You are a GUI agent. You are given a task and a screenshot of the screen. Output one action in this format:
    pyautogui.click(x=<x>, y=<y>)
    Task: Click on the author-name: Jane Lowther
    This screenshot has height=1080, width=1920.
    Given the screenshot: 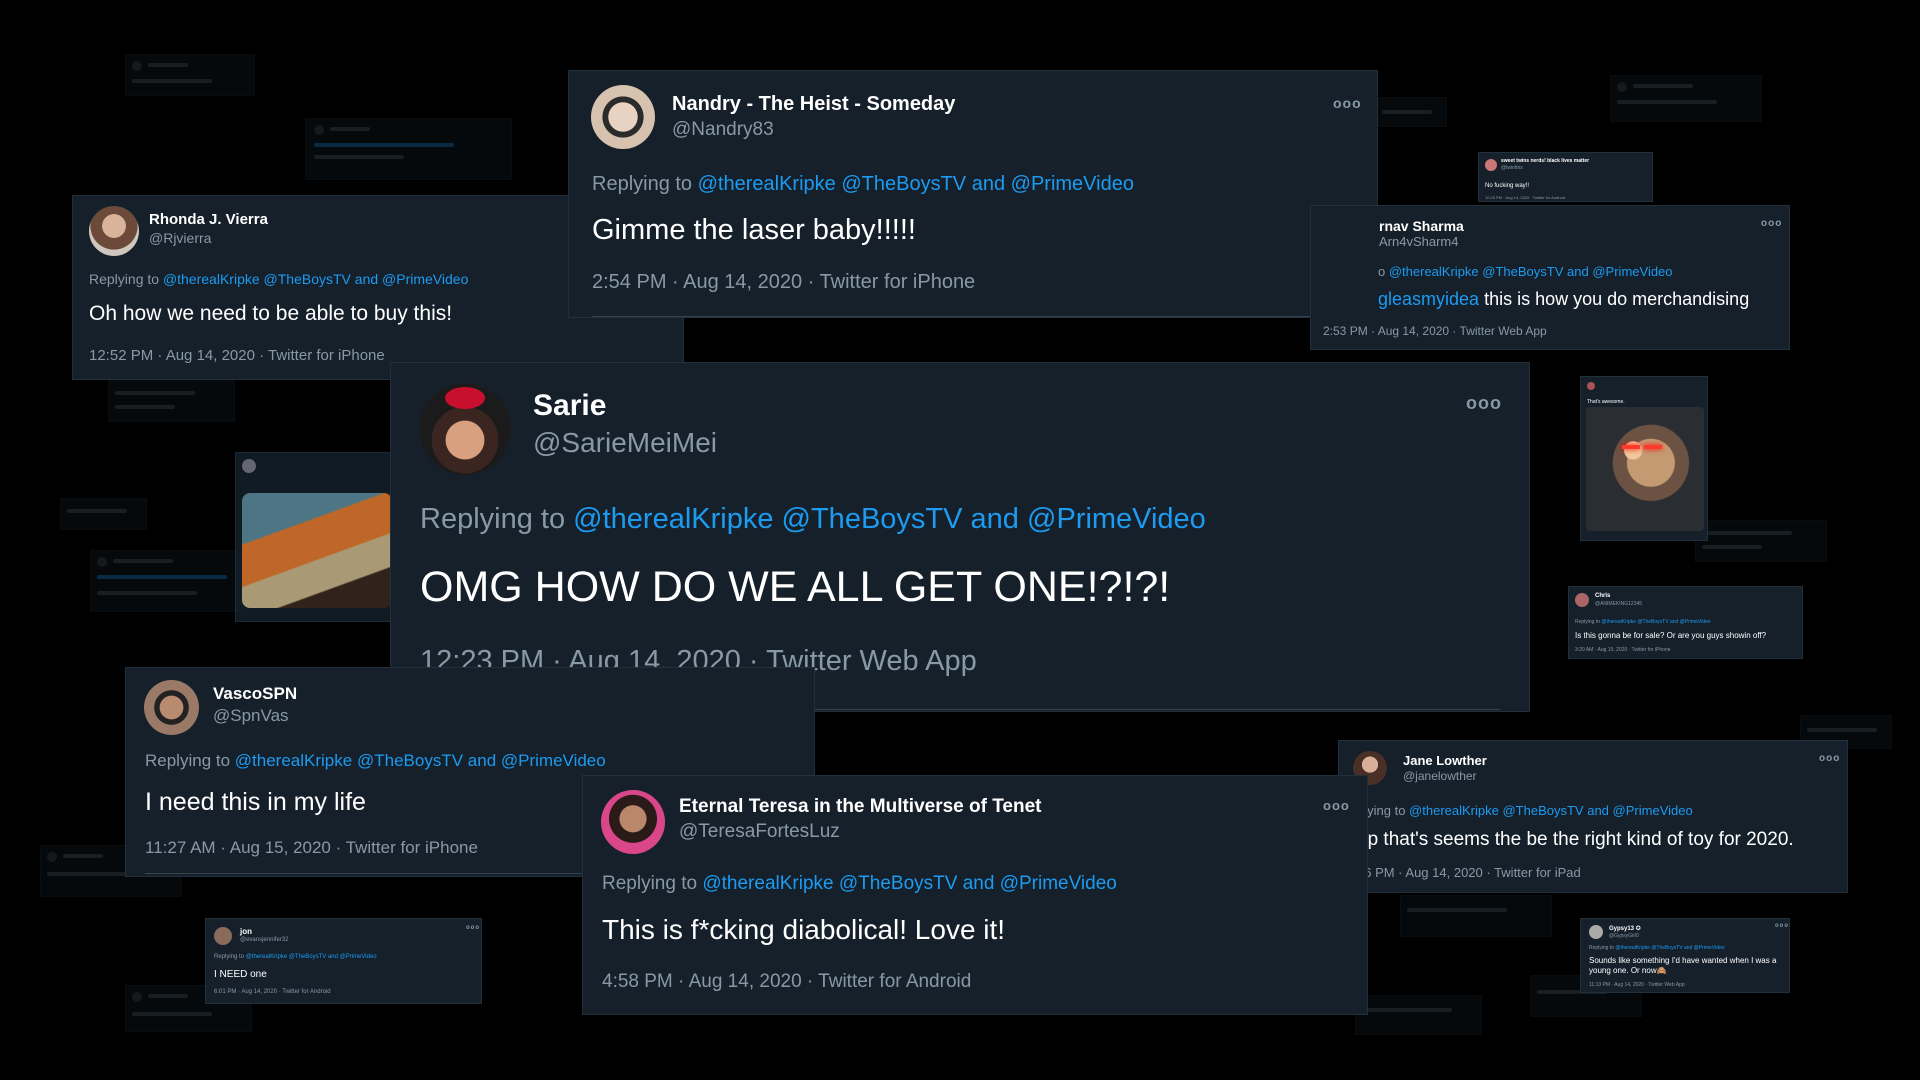 What is the action you would take?
    pyautogui.click(x=1445, y=760)
    